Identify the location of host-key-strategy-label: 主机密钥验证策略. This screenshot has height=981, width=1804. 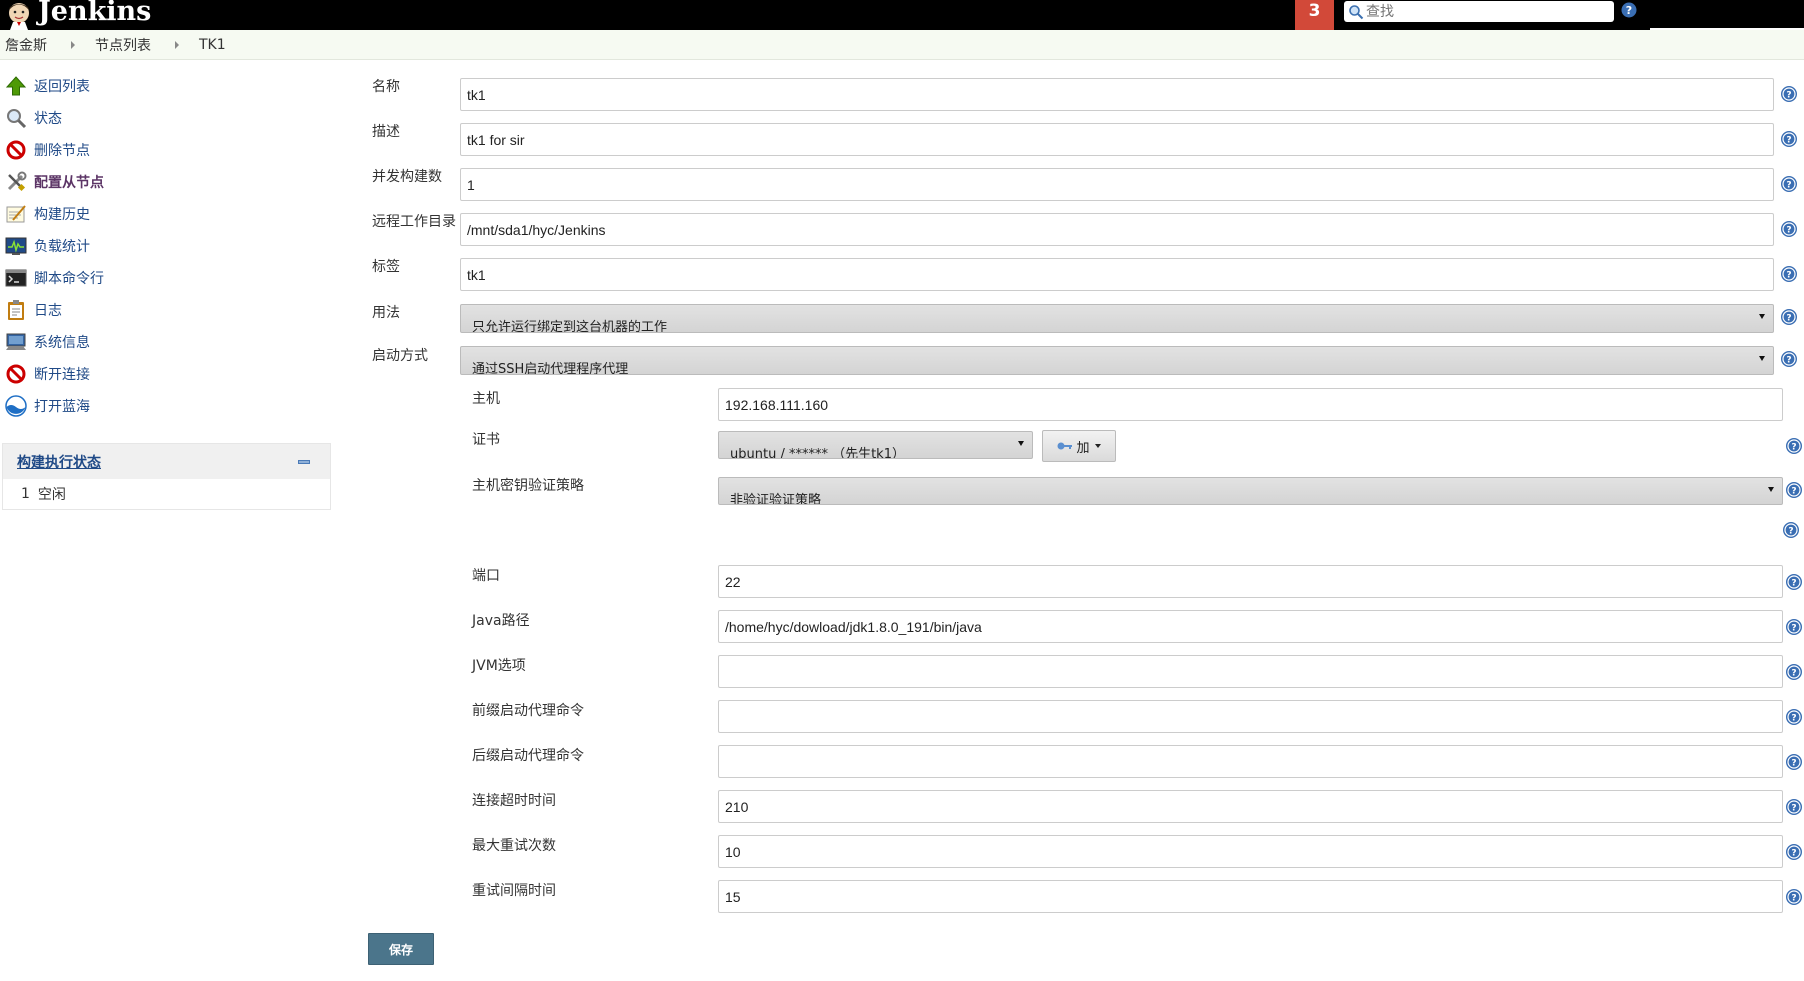
(528, 486).